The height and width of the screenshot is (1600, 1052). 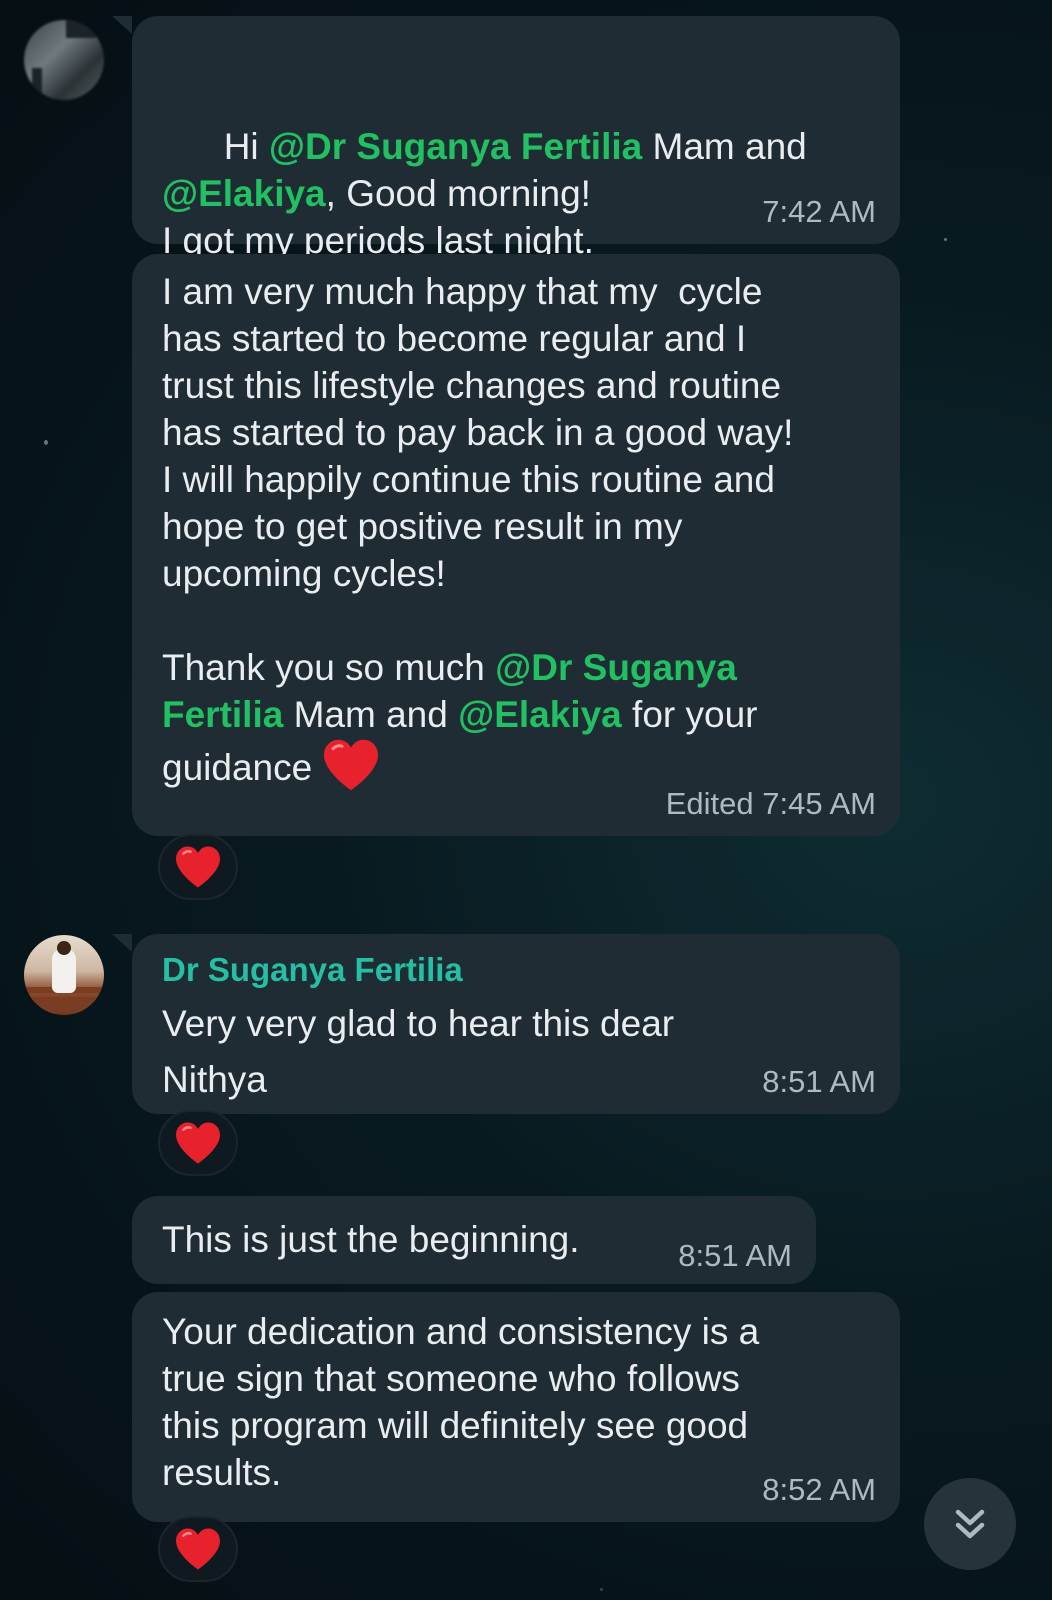 I want to click on message-text-segment: Hi, so click(x=246, y=146).